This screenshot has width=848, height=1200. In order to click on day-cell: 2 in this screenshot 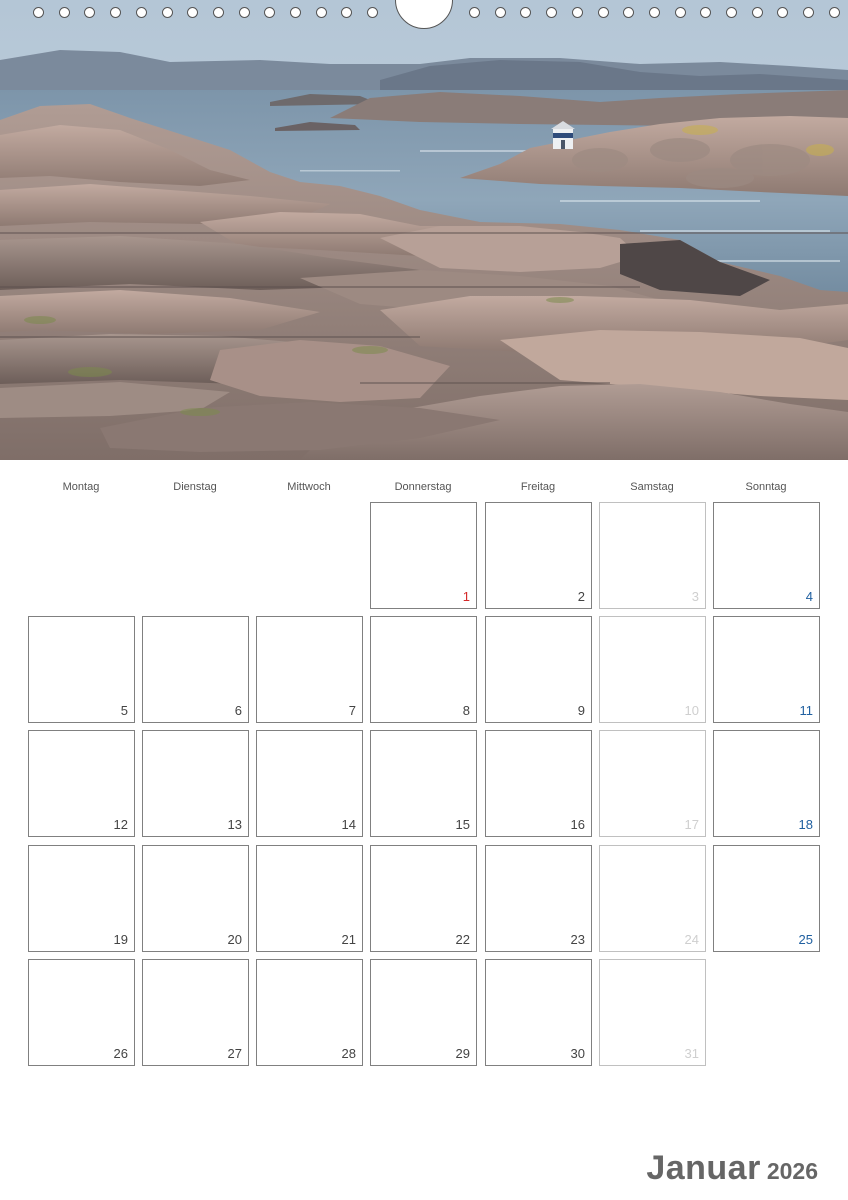, I will do `click(538, 555)`.